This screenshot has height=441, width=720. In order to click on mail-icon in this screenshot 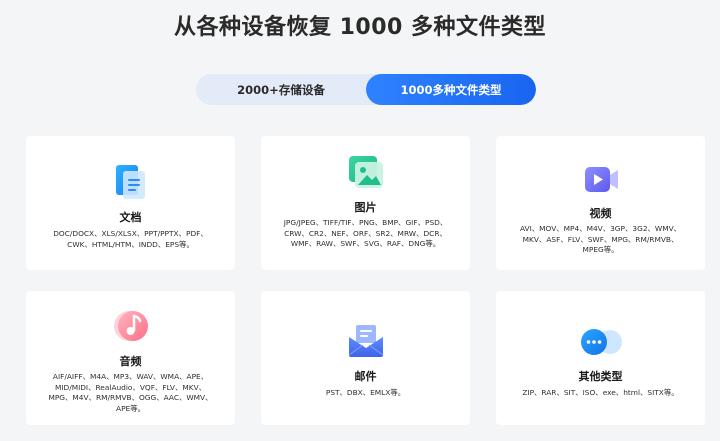, I will do `click(366, 341)`.